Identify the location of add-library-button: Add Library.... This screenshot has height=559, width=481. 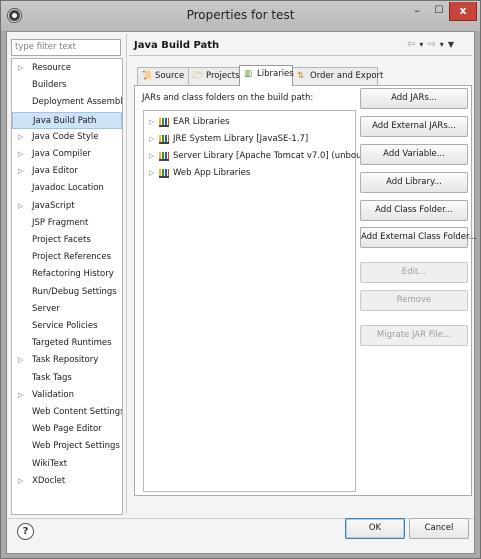
(414, 182).